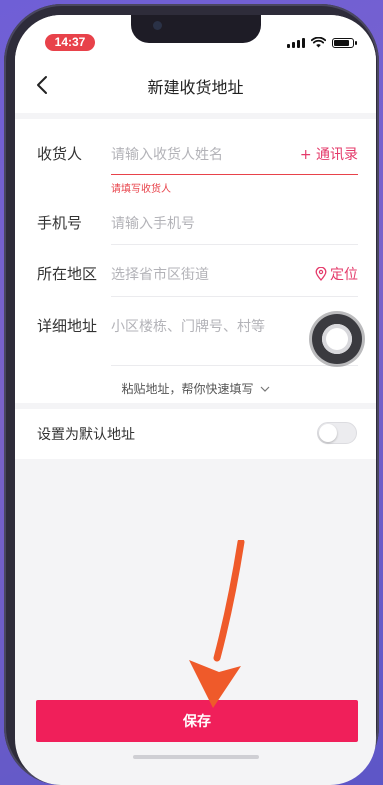 The height and width of the screenshot is (785, 383). I want to click on wifi-icon, so click(318, 42).